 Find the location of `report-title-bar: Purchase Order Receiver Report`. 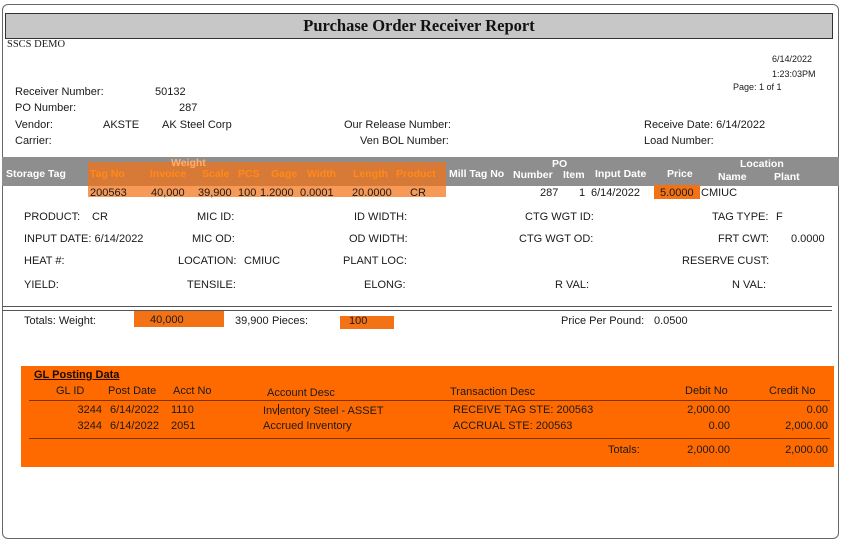

report-title-bar: Purchase Order Receiver Report is located at coordinates (419, 26).